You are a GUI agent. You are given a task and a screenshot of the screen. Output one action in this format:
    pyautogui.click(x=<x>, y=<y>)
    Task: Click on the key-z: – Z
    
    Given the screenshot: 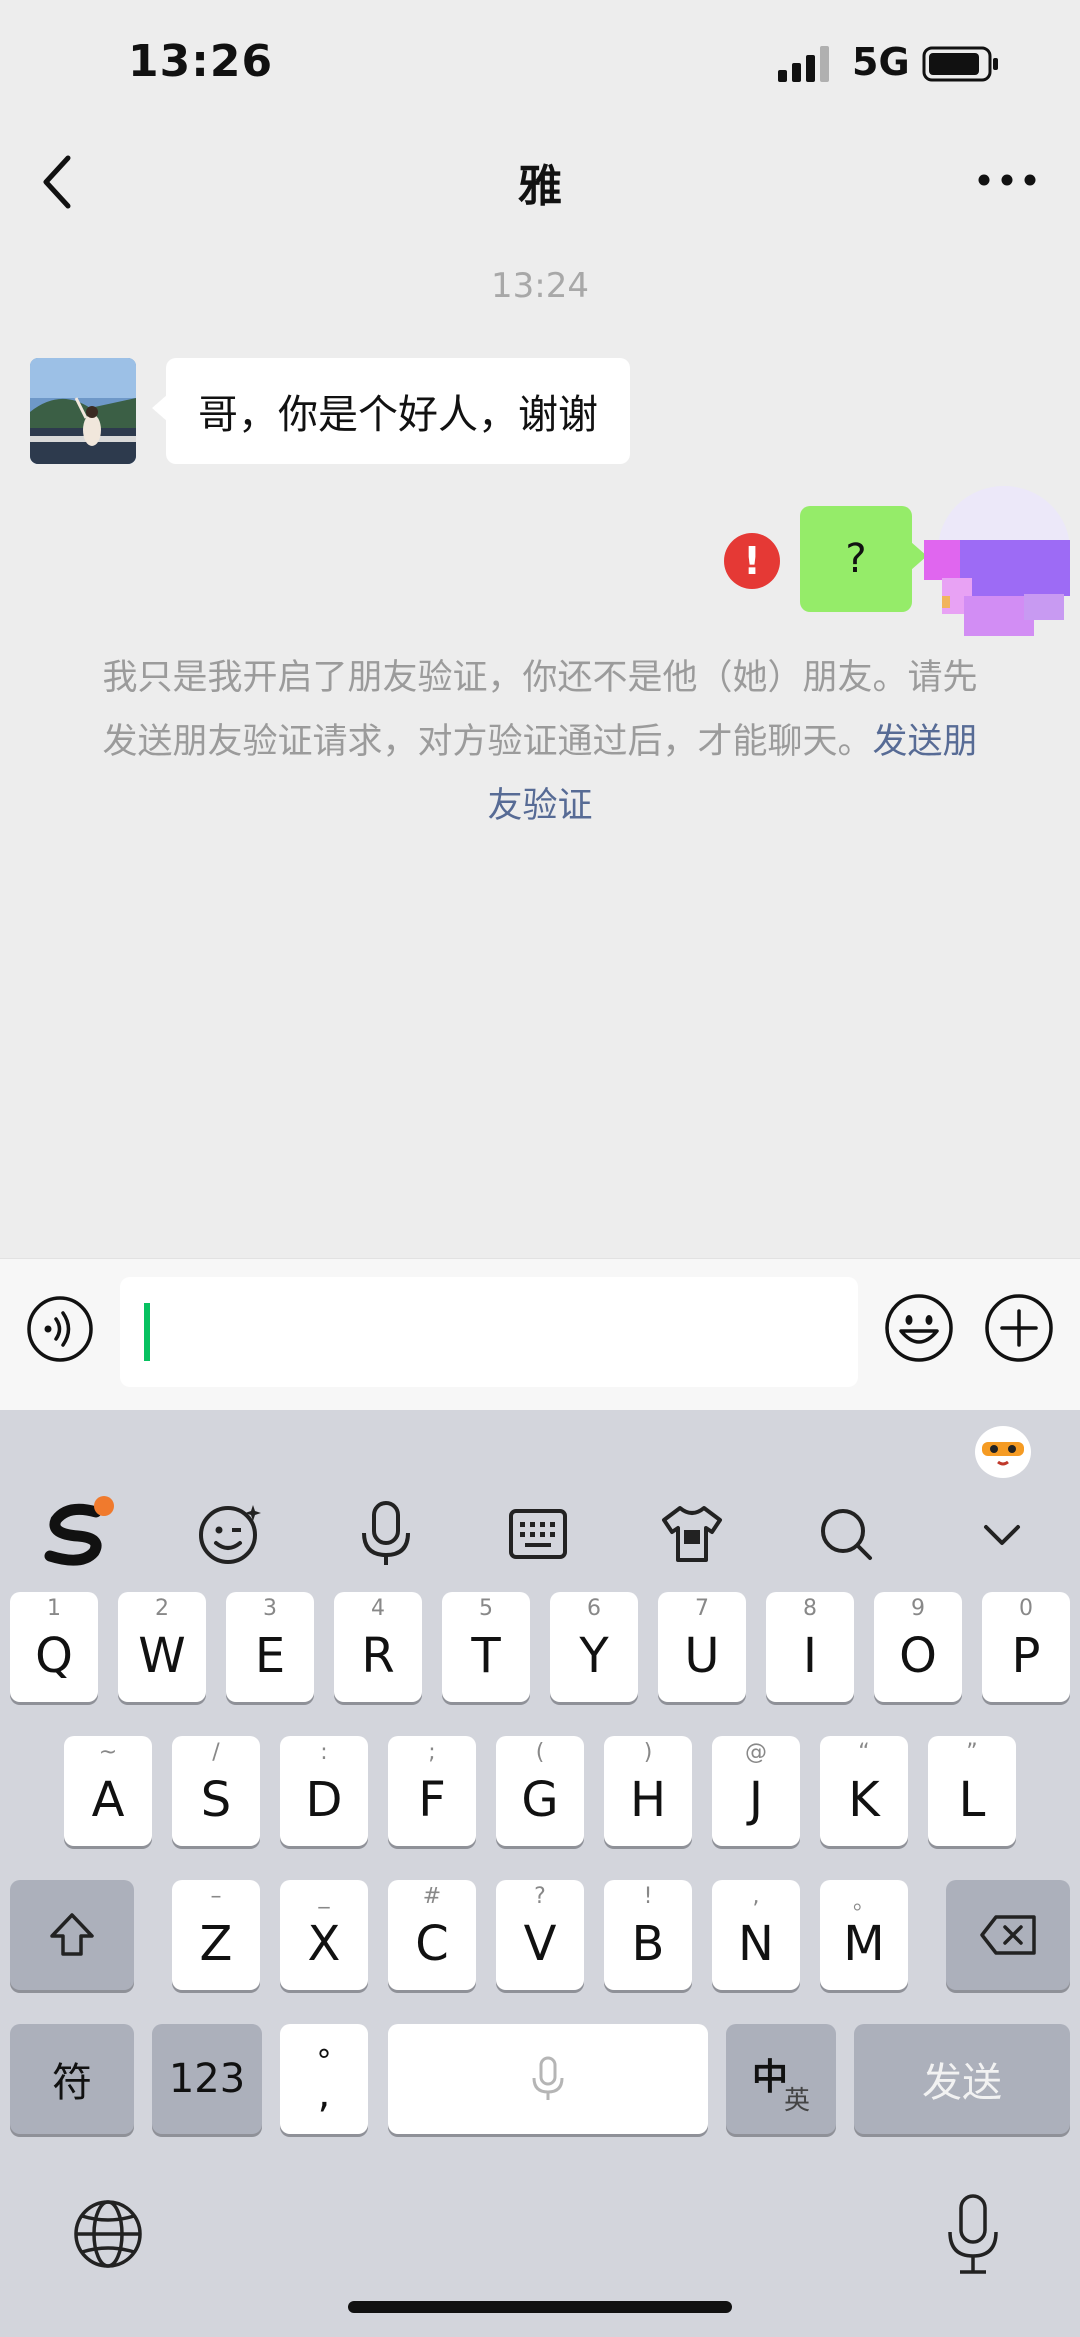 What is the action you would take?
    pyautogui.click(x=216, y=1935)
    